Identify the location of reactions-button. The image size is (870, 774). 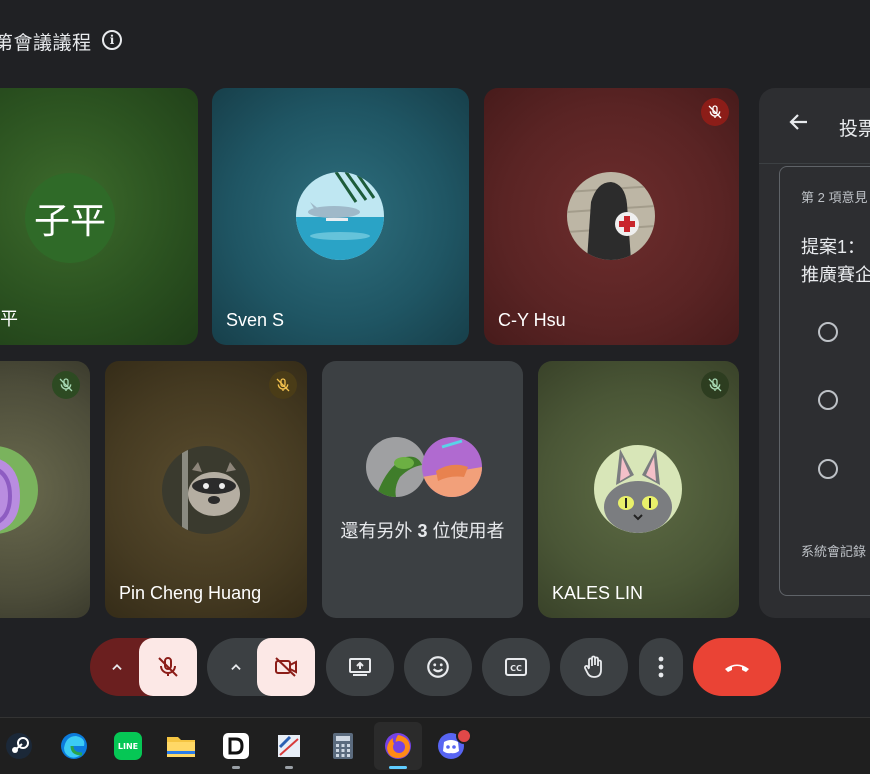
(438, 667).